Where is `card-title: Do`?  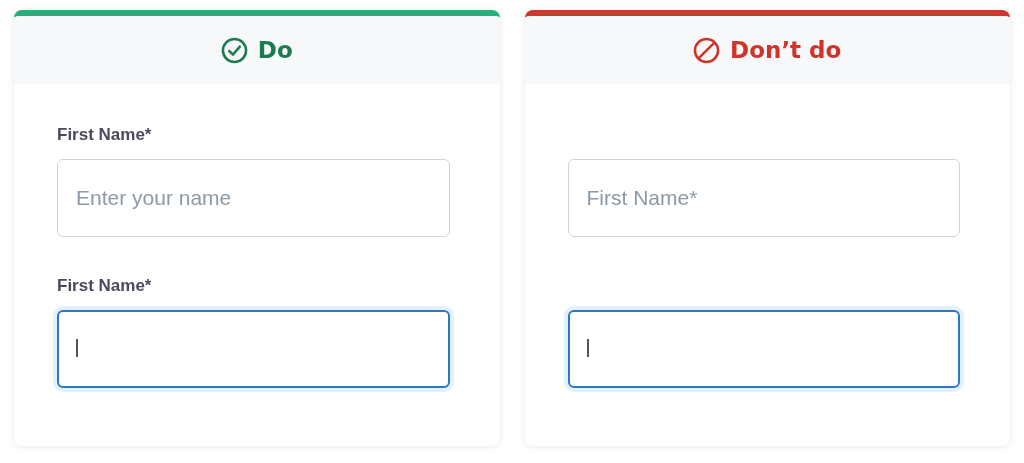
card-title: Do is located at coordinates (275, 50).